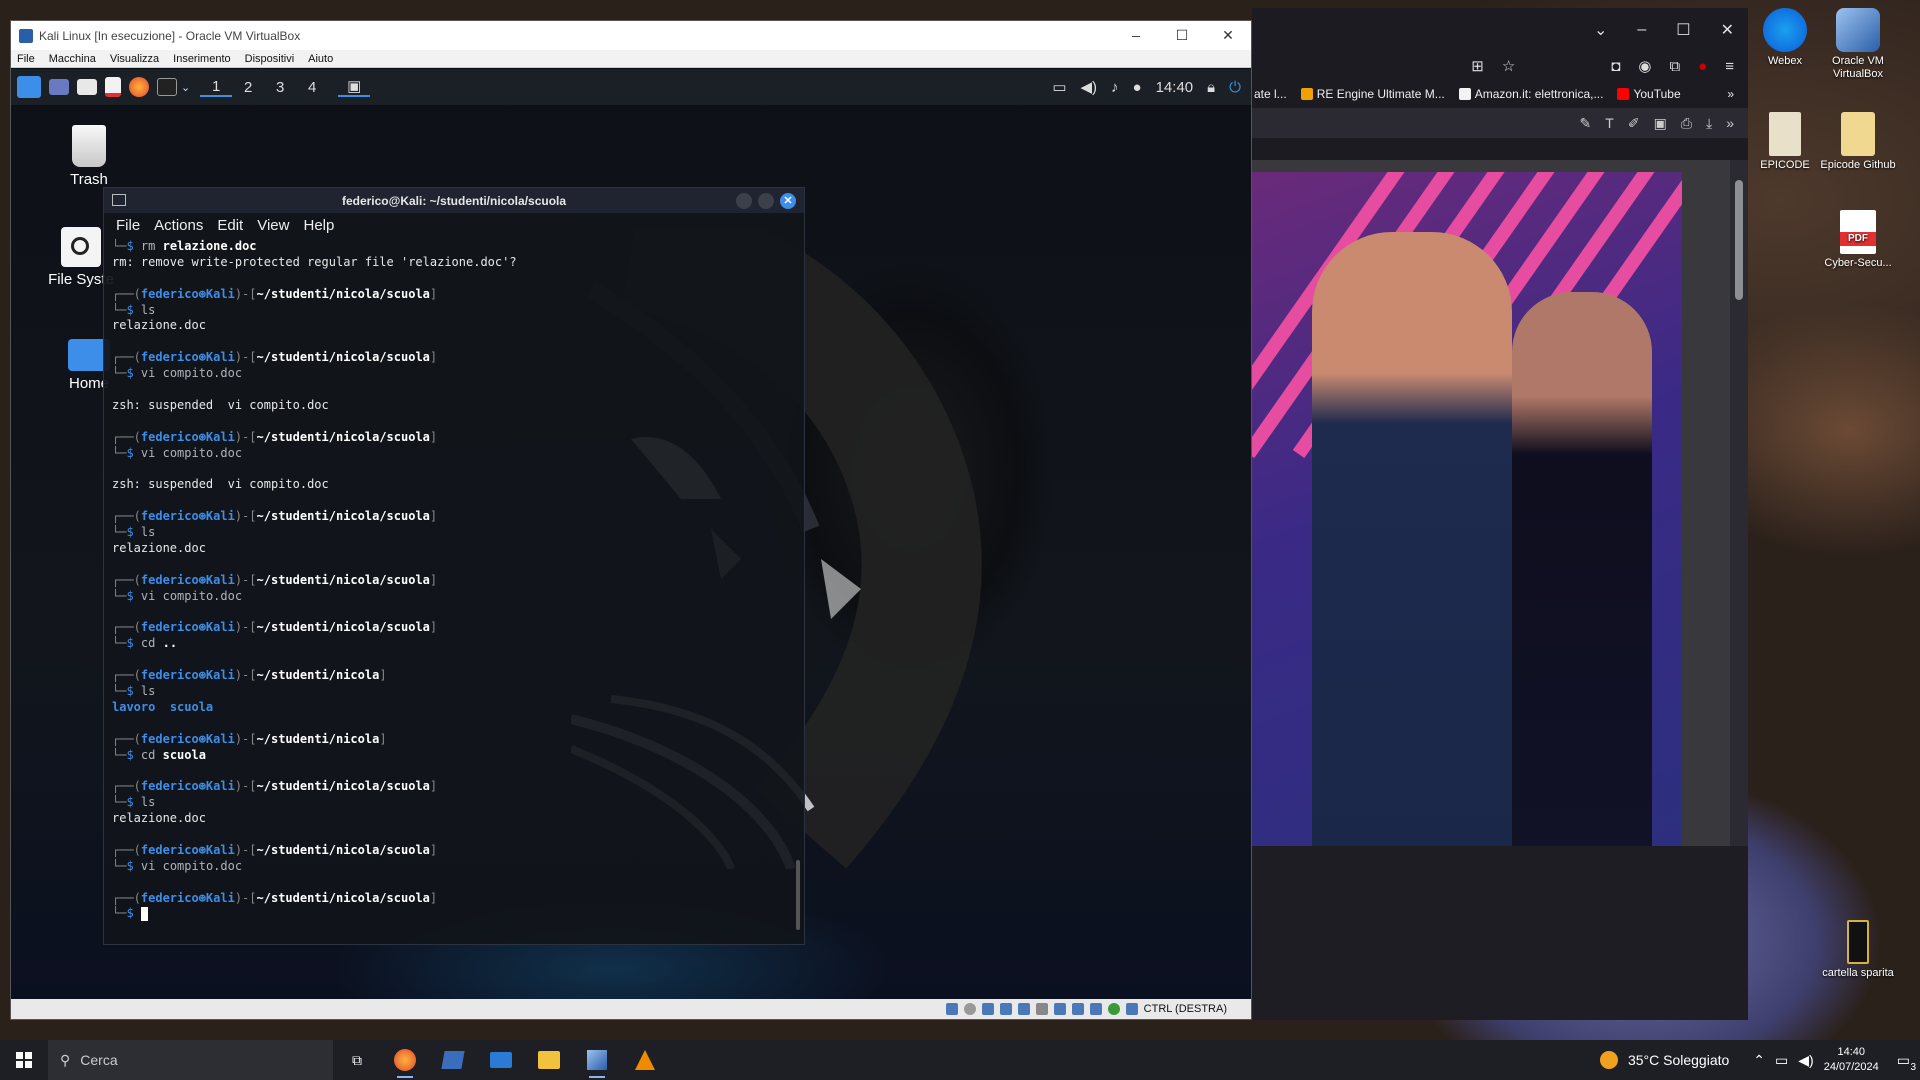  I want to click on desktop-icon-epicode-github: Epicode Github, so click(1858, 142).